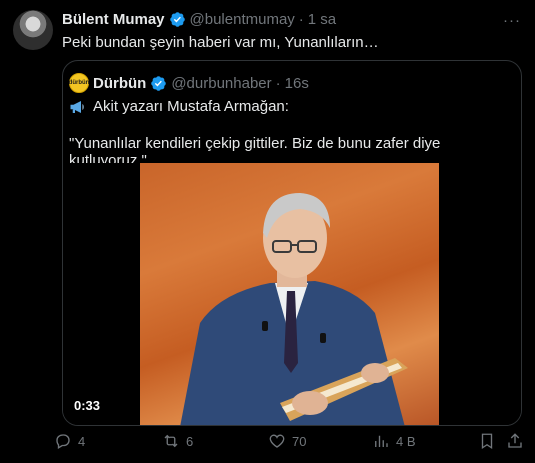 This screenshot has height=463, width=535. I want to click on tweet-header: Bülent Mumay @bulentmumay · 1 sa, so click(278, 19).